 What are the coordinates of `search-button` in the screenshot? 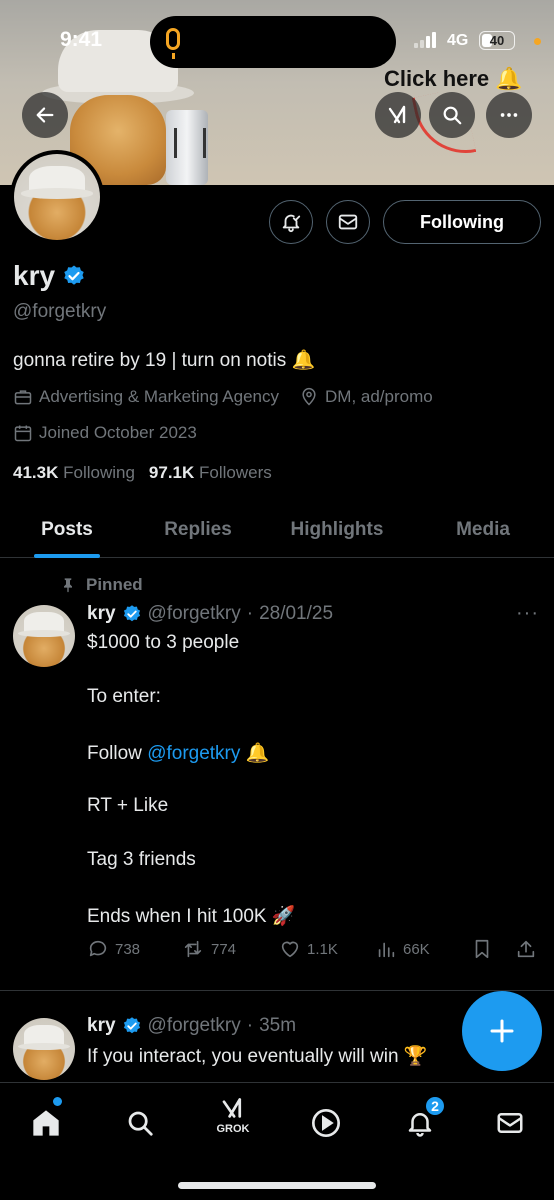 It's located at (452, 115).